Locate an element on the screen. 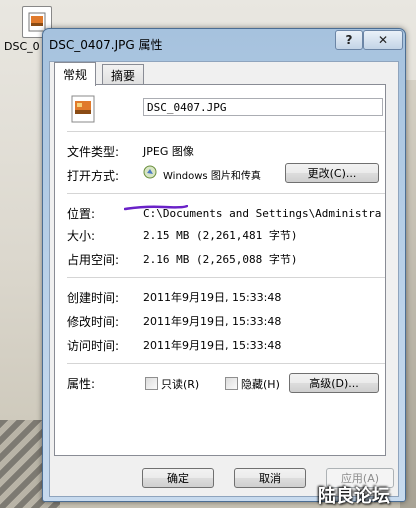  tab-summary: 摘要 is located at coordinates (123, 74).